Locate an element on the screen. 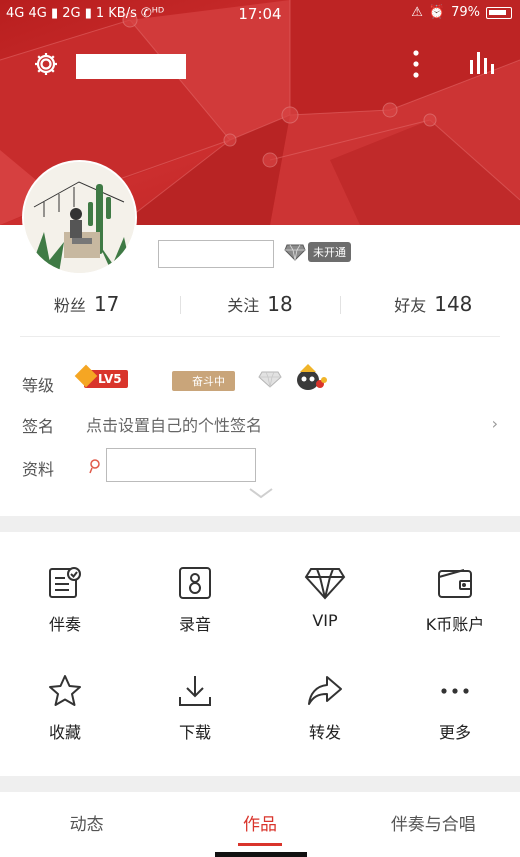  stat-value: 18 is located at coordinates (280, 304).